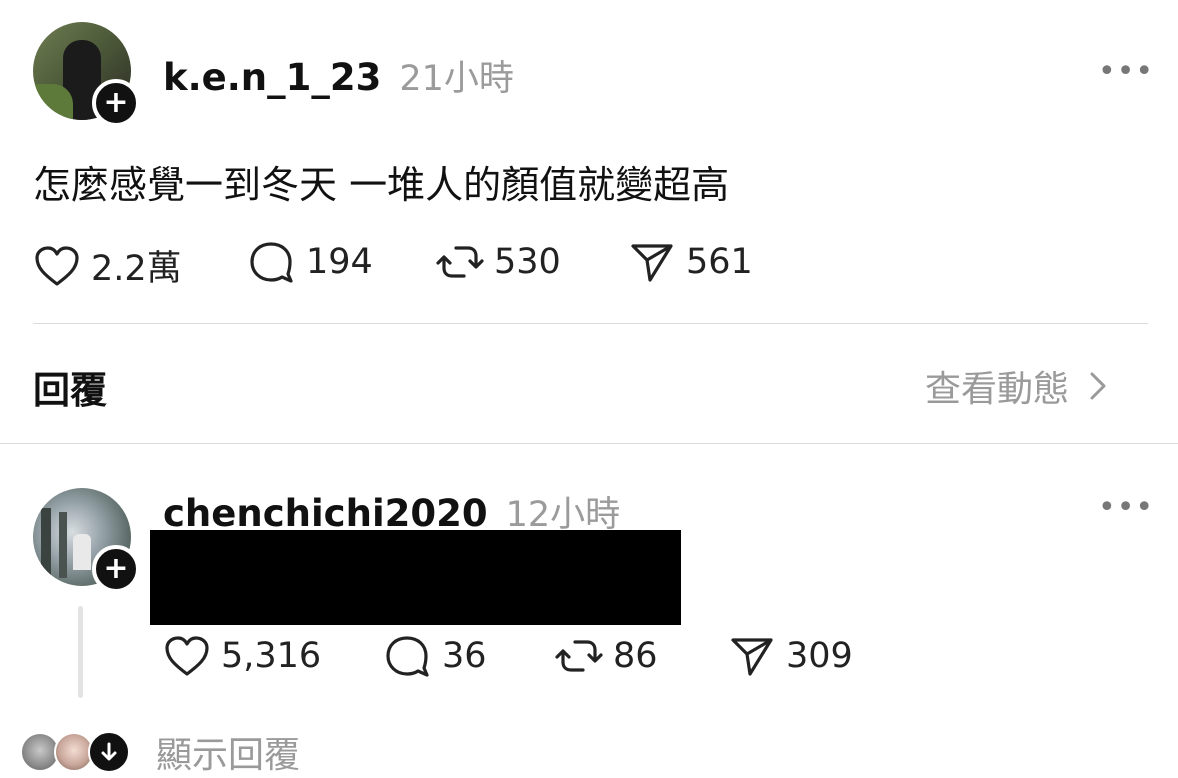 The image size is (1178, 778). Describe the element at coordinates (589, 443) in the screenshot. I see `section-divider` at that location.